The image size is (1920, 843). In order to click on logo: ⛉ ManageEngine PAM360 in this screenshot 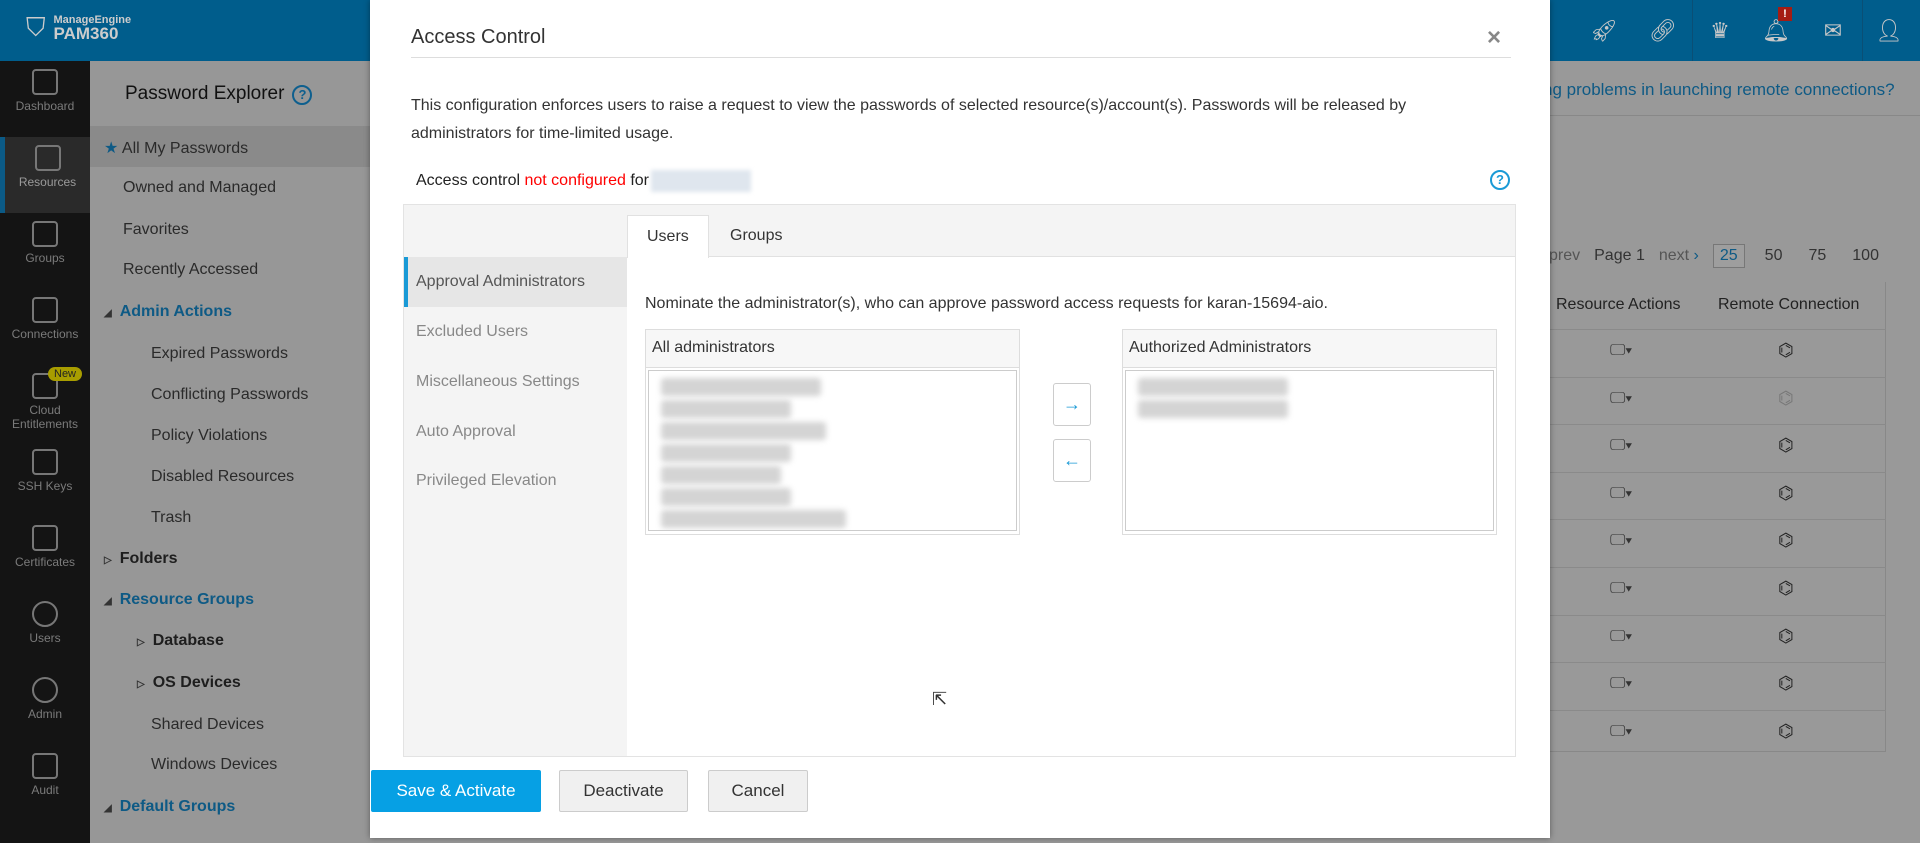, I will do `click(78, 28)`.